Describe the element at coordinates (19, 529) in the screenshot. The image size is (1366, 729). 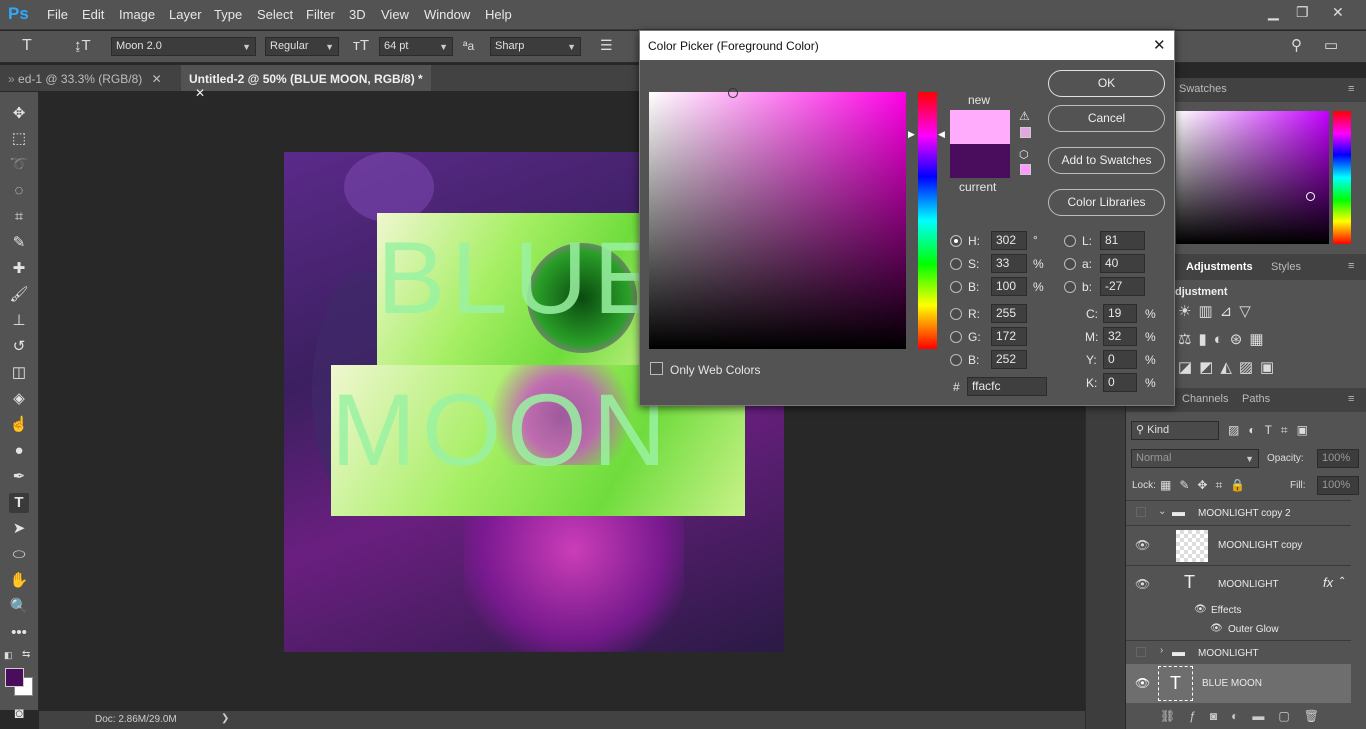
I see `path-select-tool-icon: ➤` at that location.